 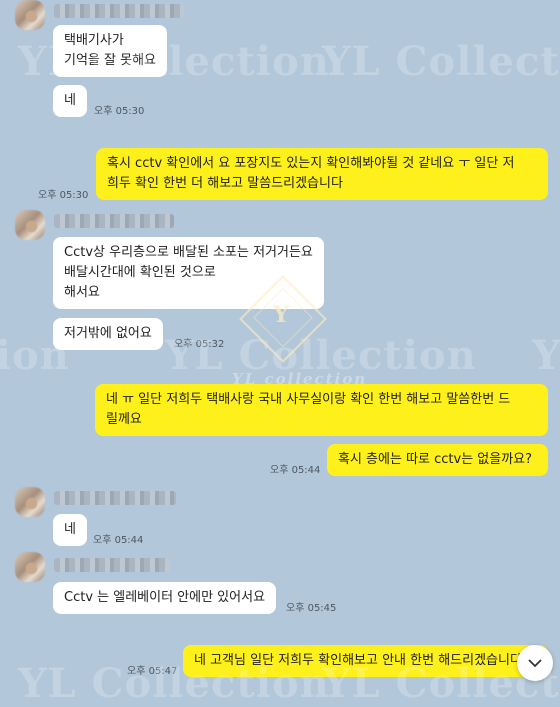 I want to click on message-timestamp: 오후 05:32, so click(x=199, y=344).